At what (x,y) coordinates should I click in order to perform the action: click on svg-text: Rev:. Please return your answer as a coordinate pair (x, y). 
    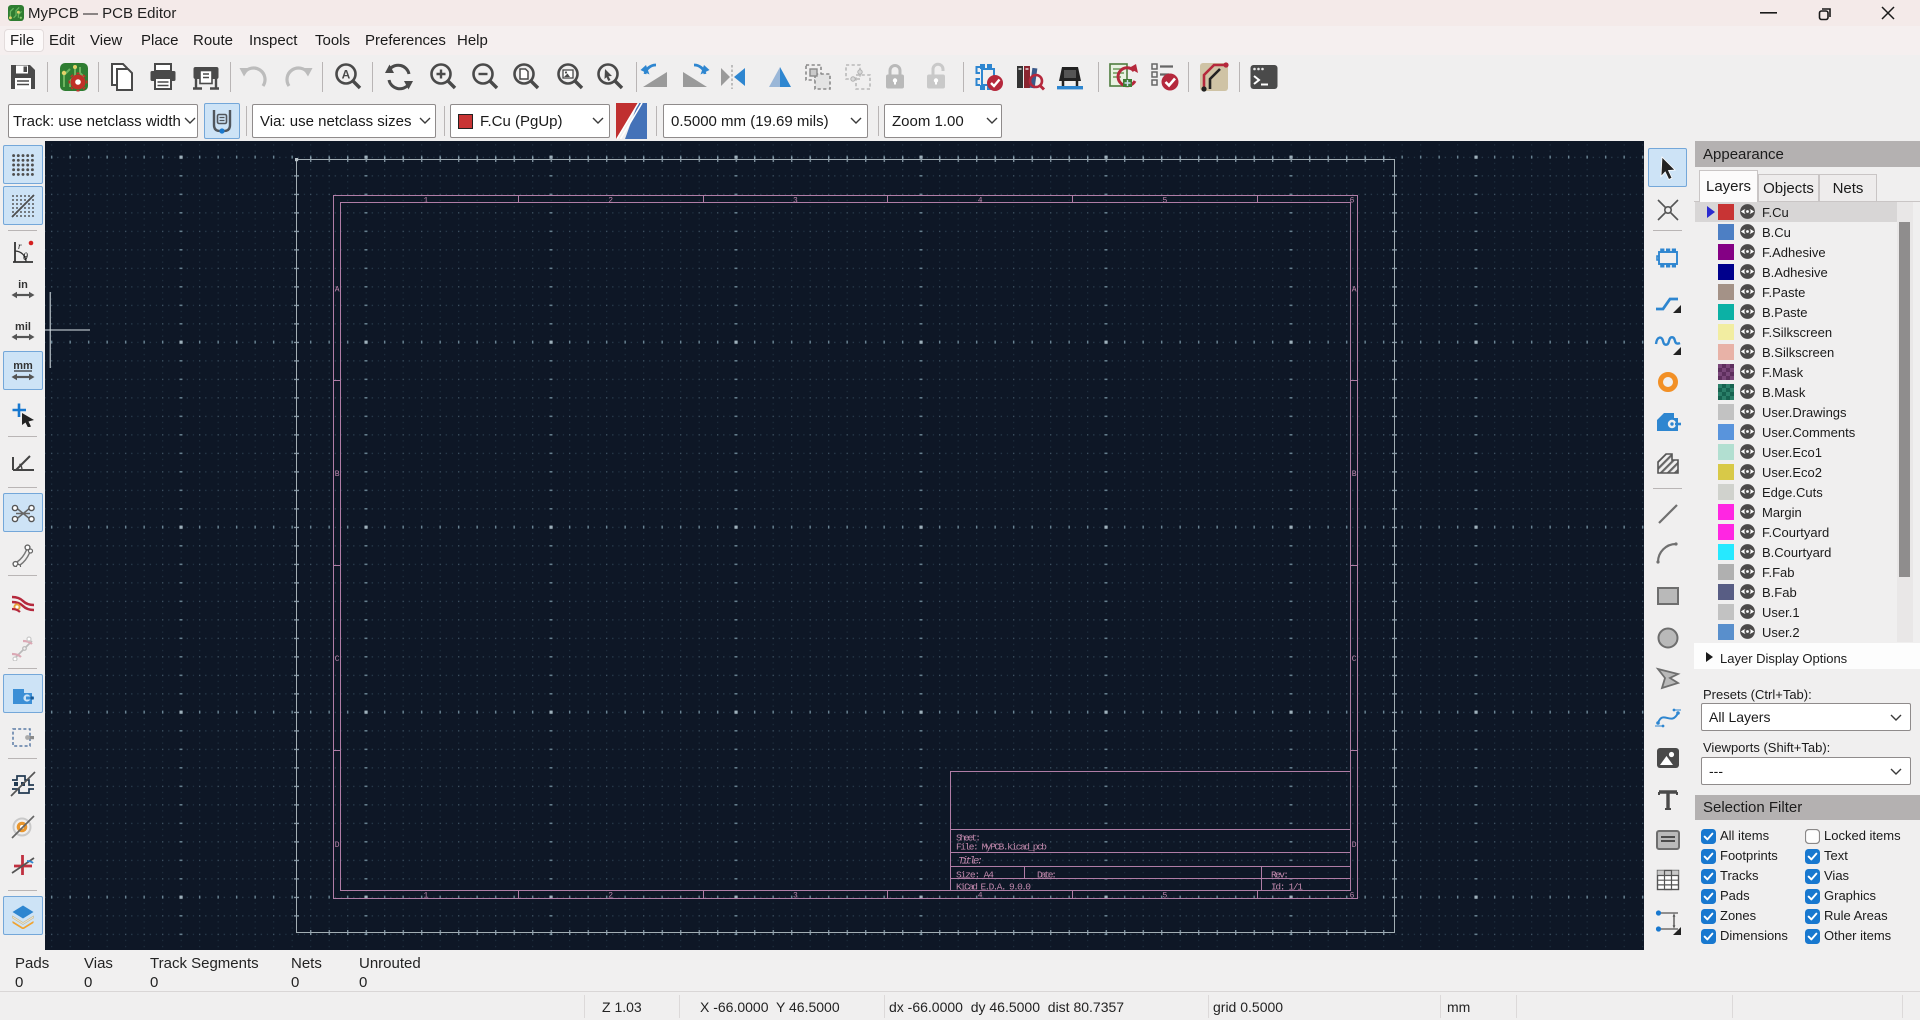
    Looking at the image, I should click on (1280, 874).